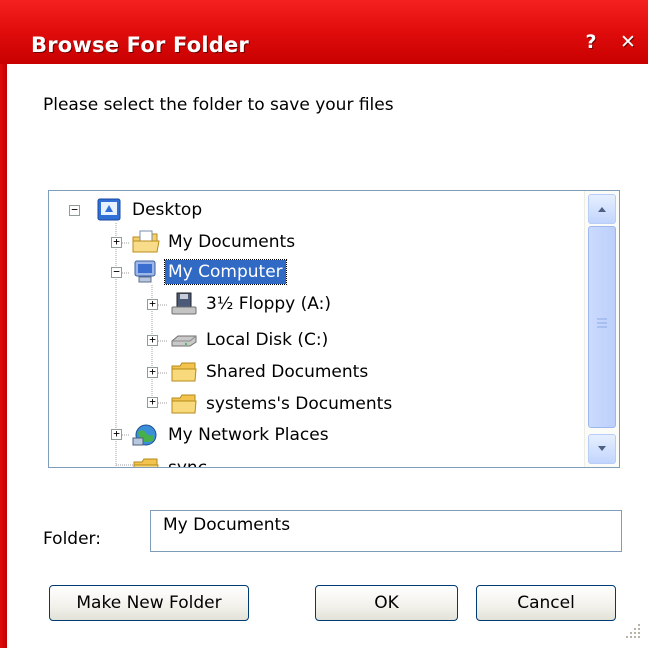 The image size is (648, 648). I want to click on tree-item-label: Shared Documents, so click(287, 372).